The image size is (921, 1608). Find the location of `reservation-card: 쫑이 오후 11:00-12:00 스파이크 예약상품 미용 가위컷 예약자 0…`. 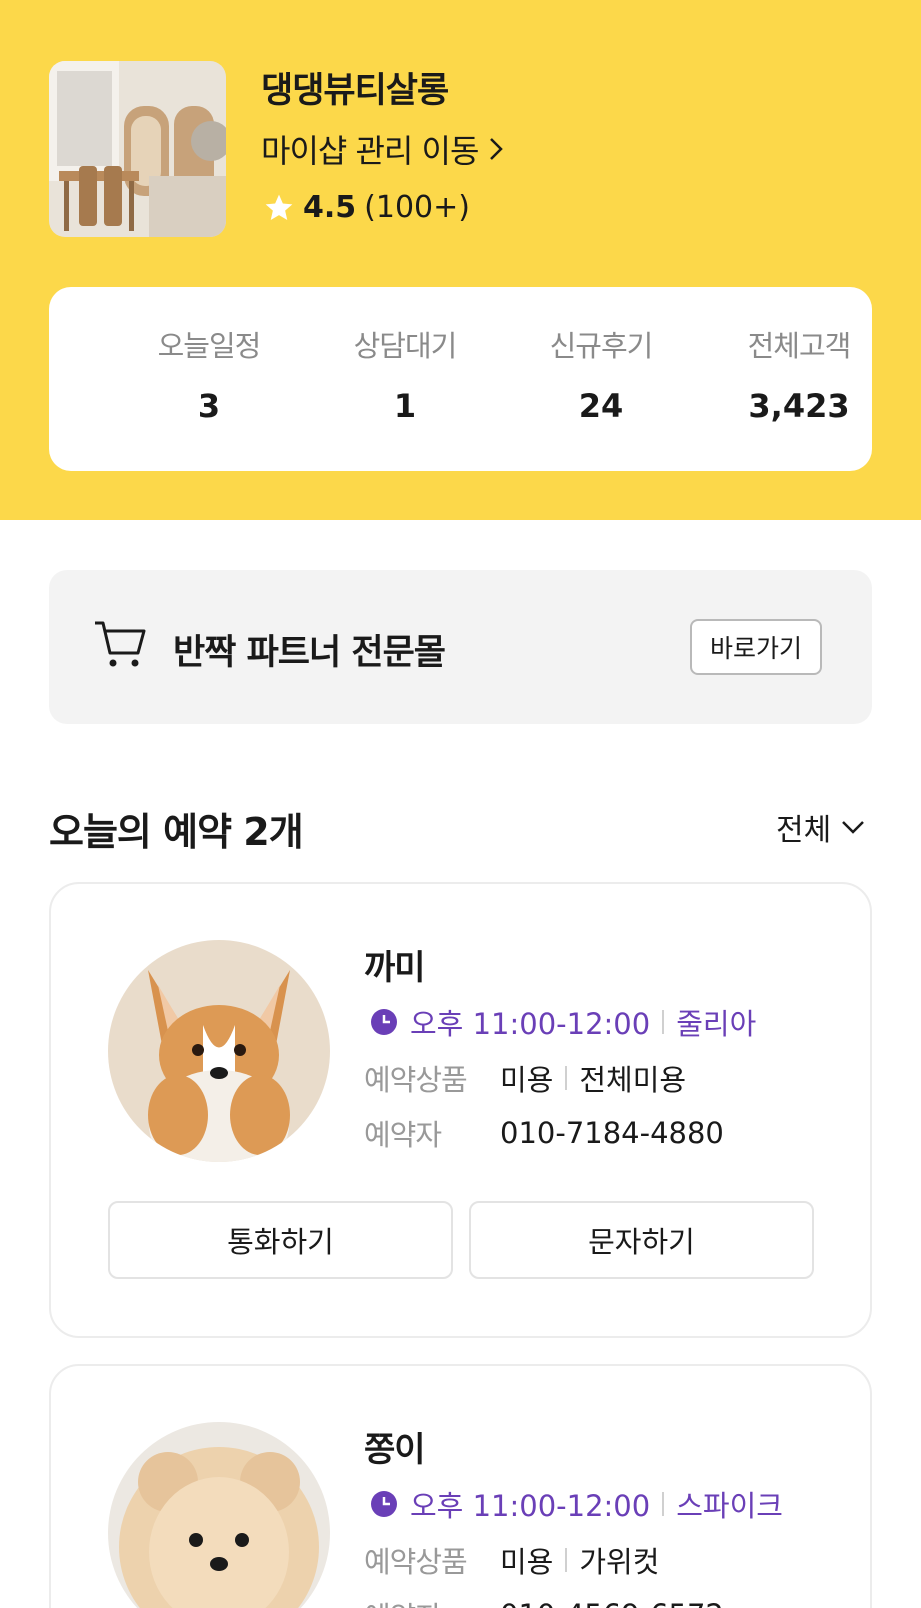

reservation-card: 쫑이 오후 11:00-12:00 스파이크 예약상품 미용 가위컷 예약자 0… is located at coordinates (460, 1486).